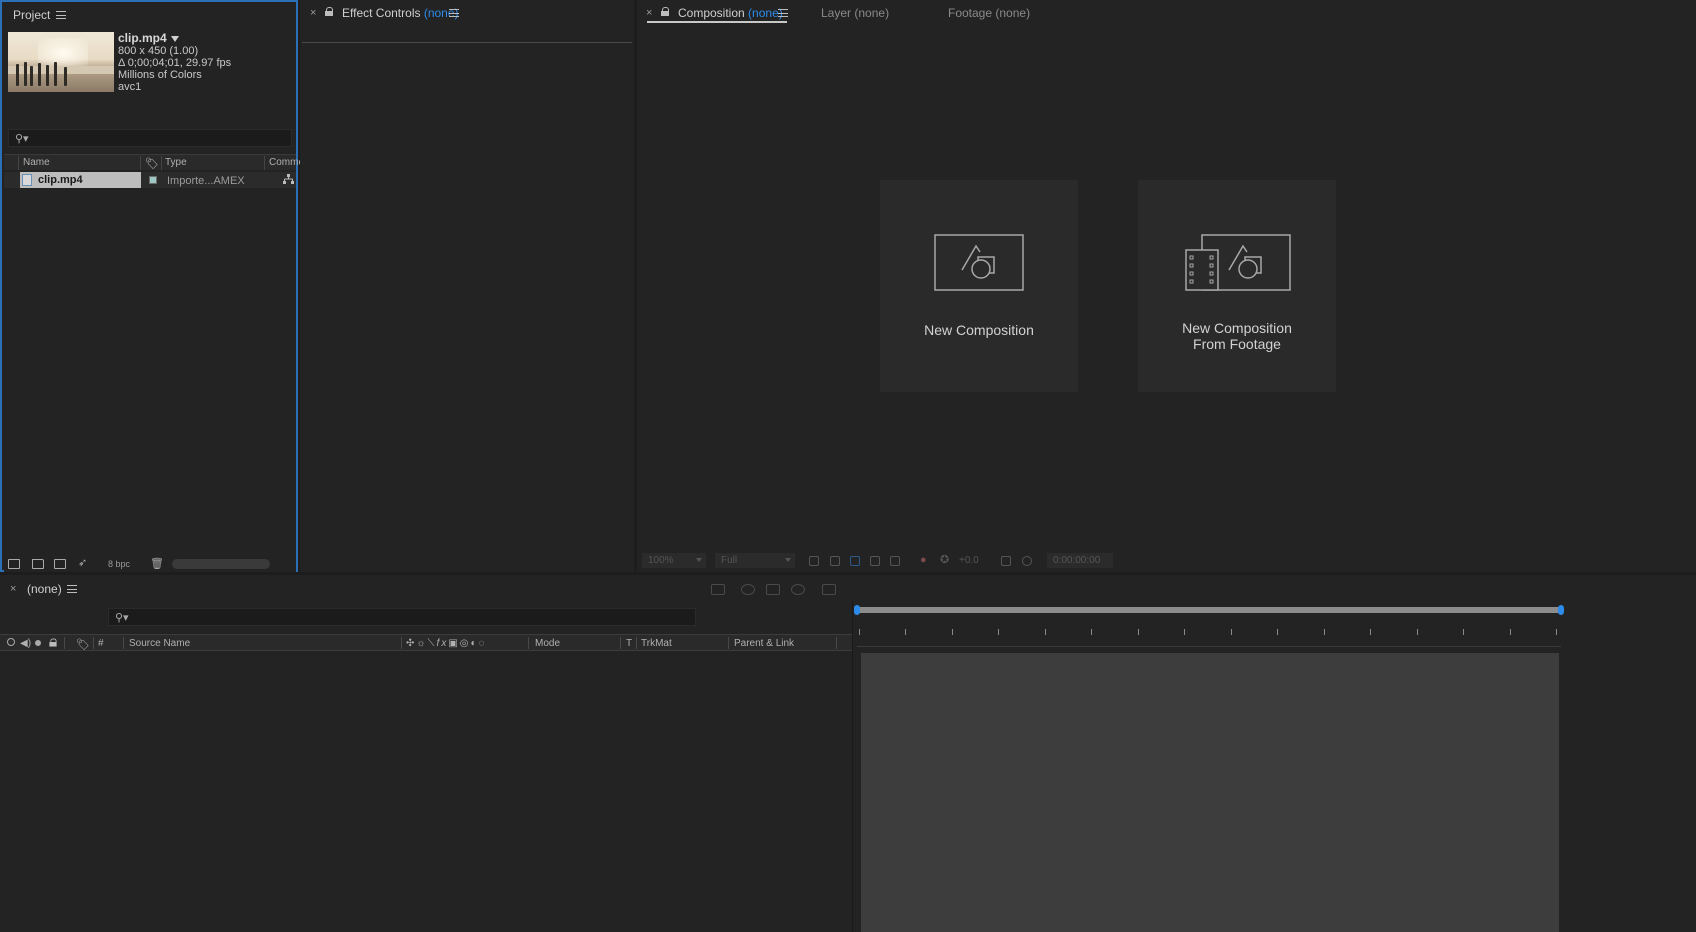  I want to click on composition-mini-flowchart-icon, so click(718, 589).